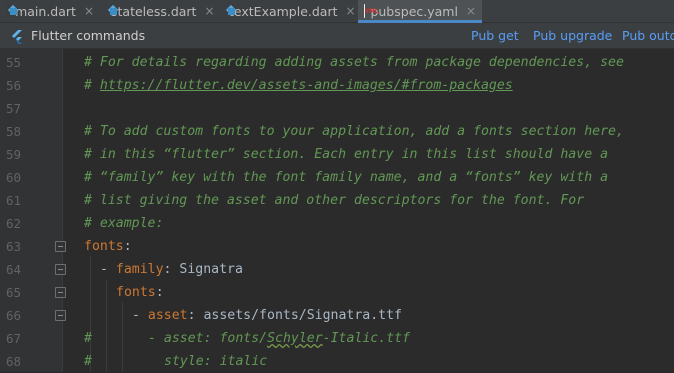 The height and width of the screenshot is (373, 674). I want to click on line-number: 66, so click(13, 315).